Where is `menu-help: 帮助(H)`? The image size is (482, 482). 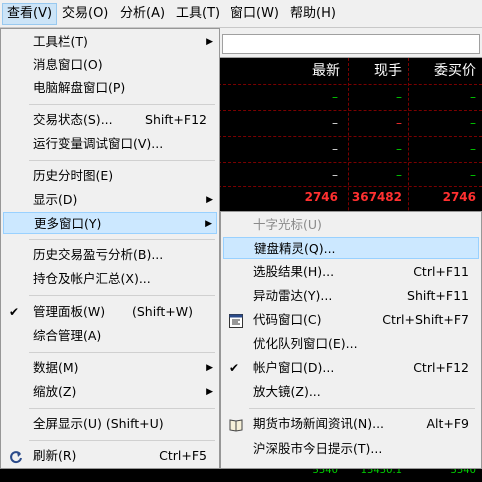 menu-help: 帮助(H) is located at coordinates (313, 14).